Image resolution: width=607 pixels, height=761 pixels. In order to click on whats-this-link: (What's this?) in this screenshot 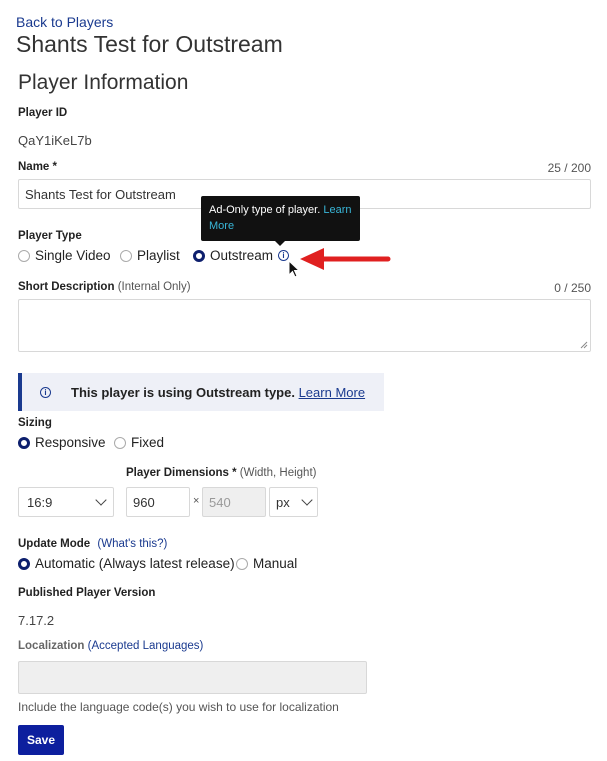, I will do `click(132, 544)`.